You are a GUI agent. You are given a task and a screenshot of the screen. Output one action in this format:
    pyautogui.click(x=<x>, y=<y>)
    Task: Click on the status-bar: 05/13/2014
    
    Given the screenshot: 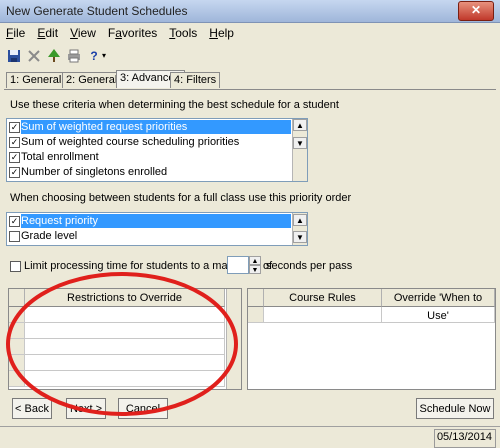 What is the action you would take?
    pyautogui.click(x=250, y=437)
    